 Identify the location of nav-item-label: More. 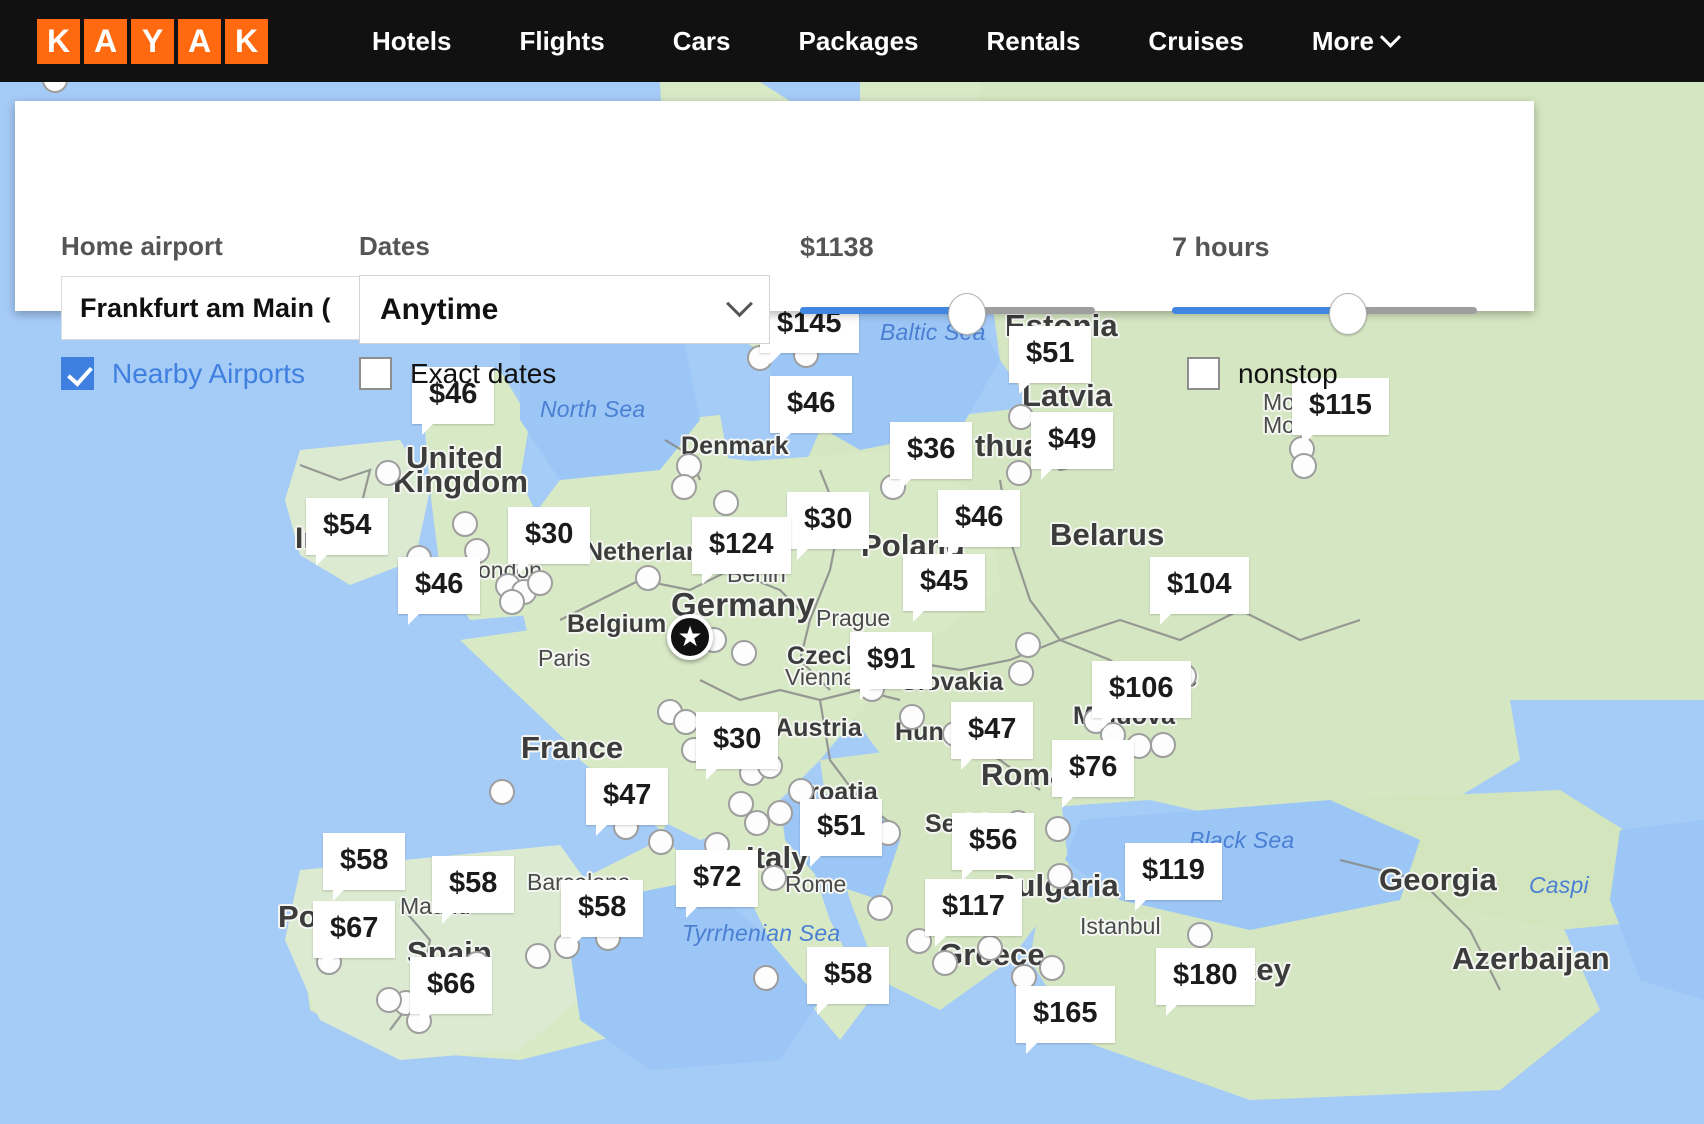
(1342, 40).